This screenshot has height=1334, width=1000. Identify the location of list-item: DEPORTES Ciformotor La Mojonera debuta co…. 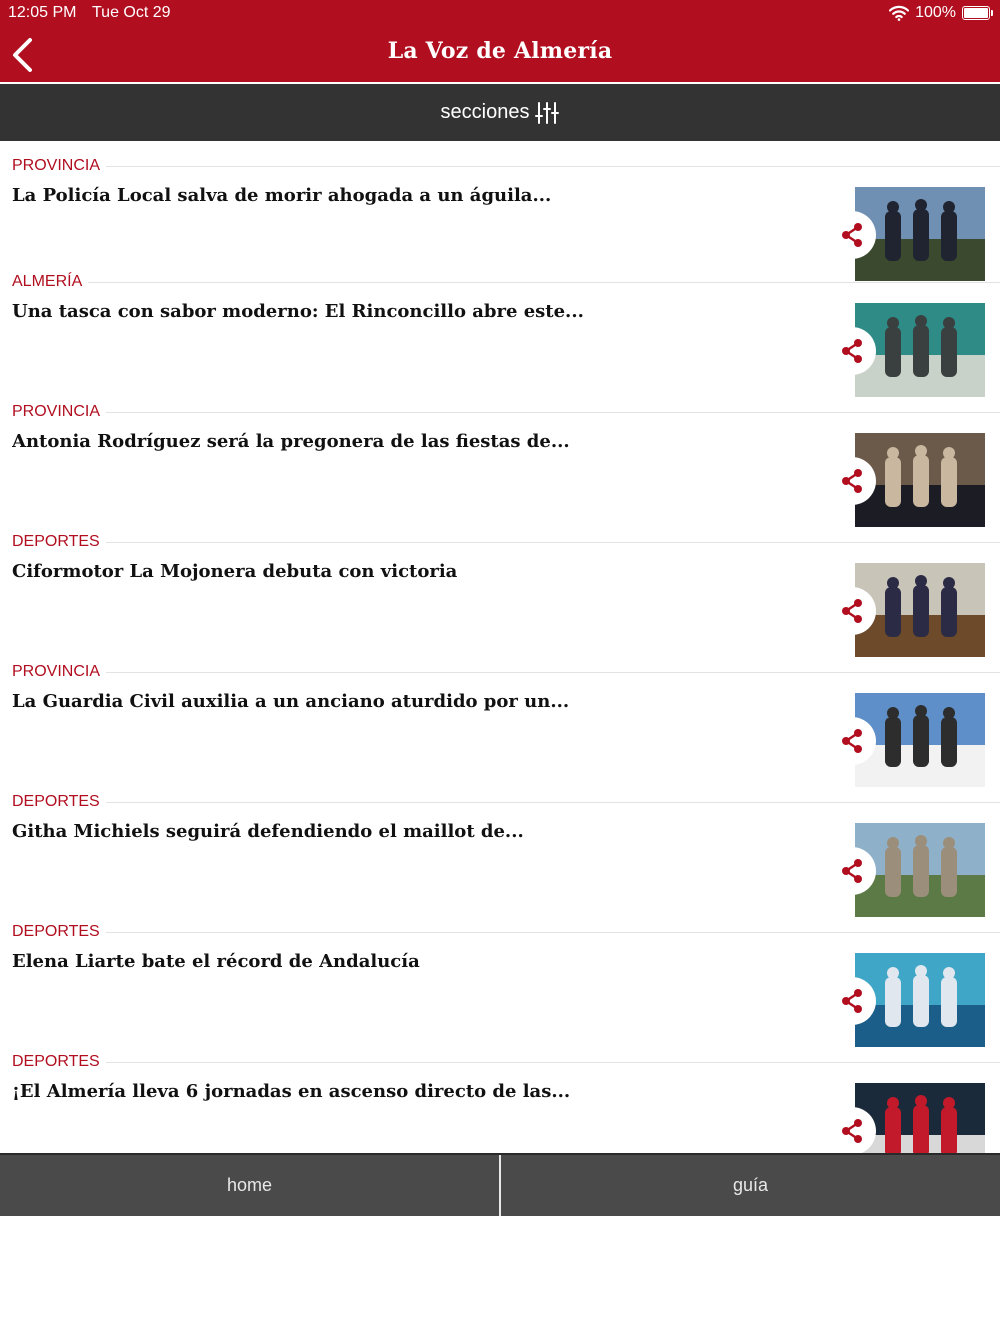
(500, 595).